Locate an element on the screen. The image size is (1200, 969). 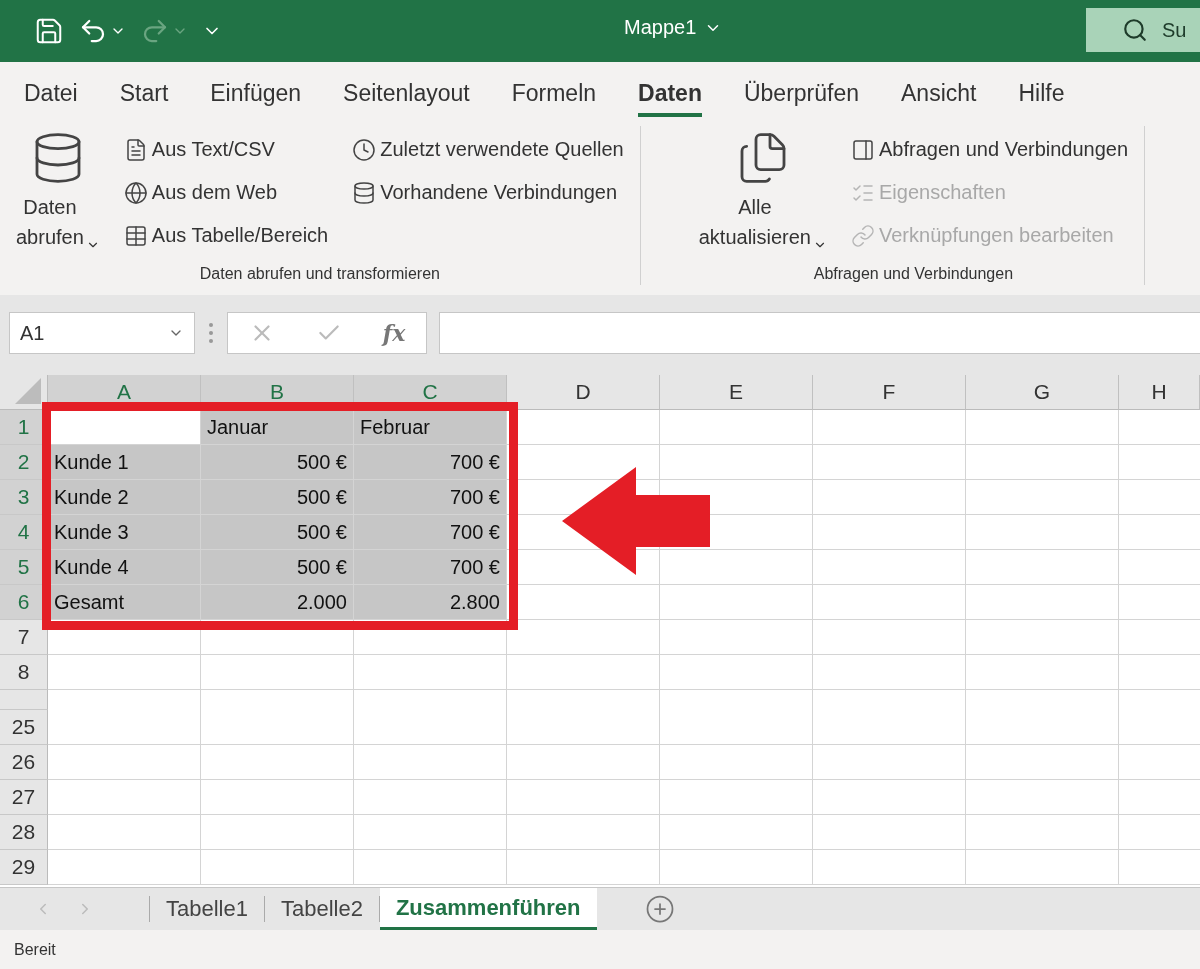
database-icon is located at coordinates (364, 192).